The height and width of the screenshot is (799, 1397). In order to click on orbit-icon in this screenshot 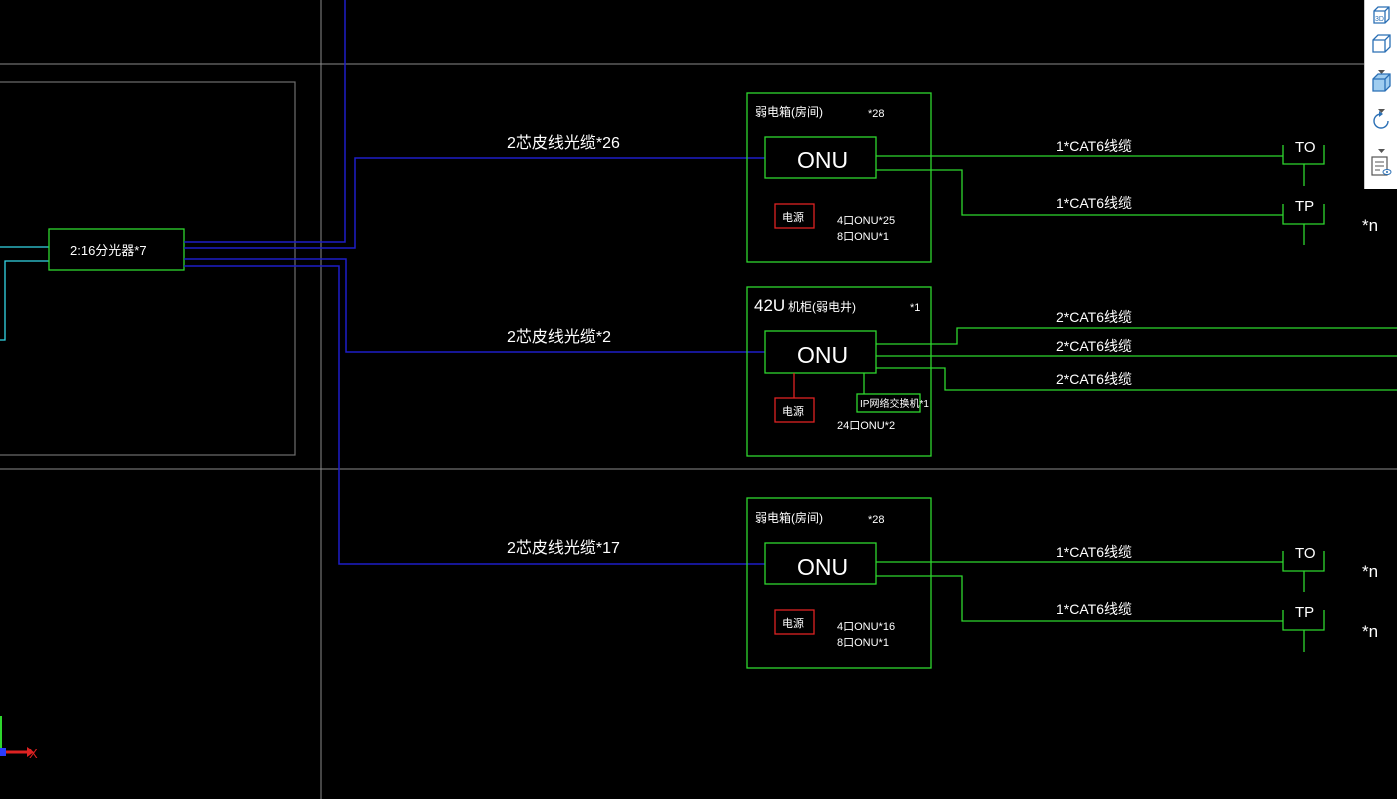, I will do `click(1381, 121)`.